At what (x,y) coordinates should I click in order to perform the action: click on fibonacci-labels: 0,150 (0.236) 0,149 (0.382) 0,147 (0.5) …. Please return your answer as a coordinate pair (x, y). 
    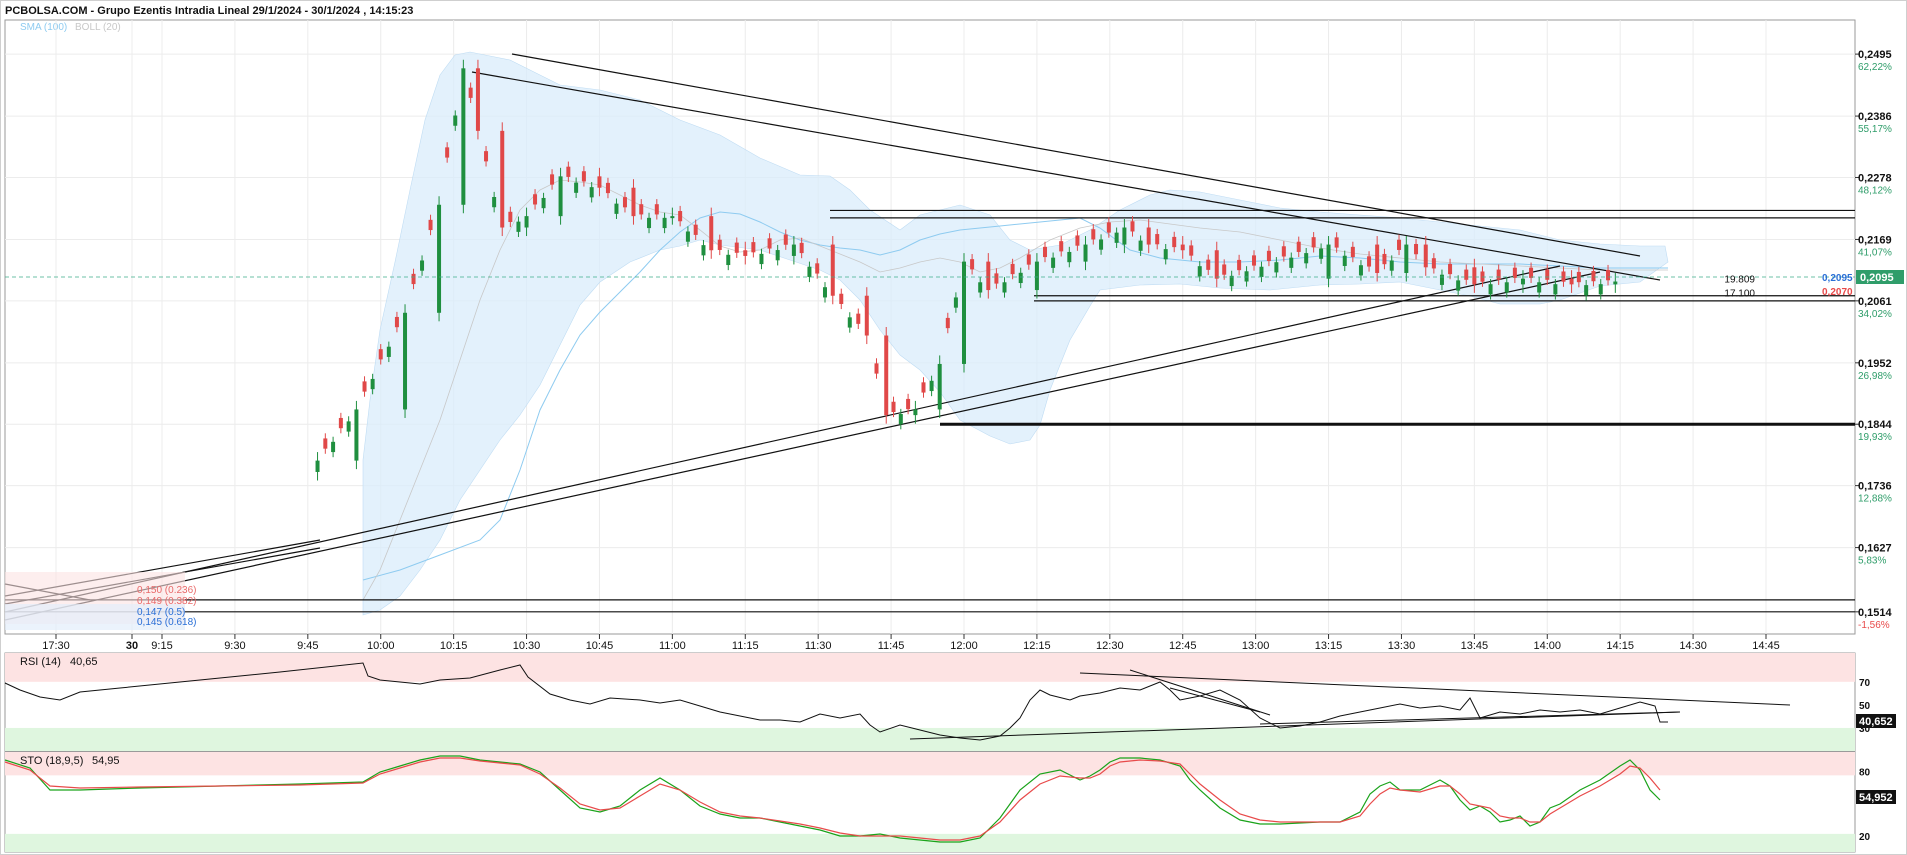
    Looking at the image, I should click on (101, 601).